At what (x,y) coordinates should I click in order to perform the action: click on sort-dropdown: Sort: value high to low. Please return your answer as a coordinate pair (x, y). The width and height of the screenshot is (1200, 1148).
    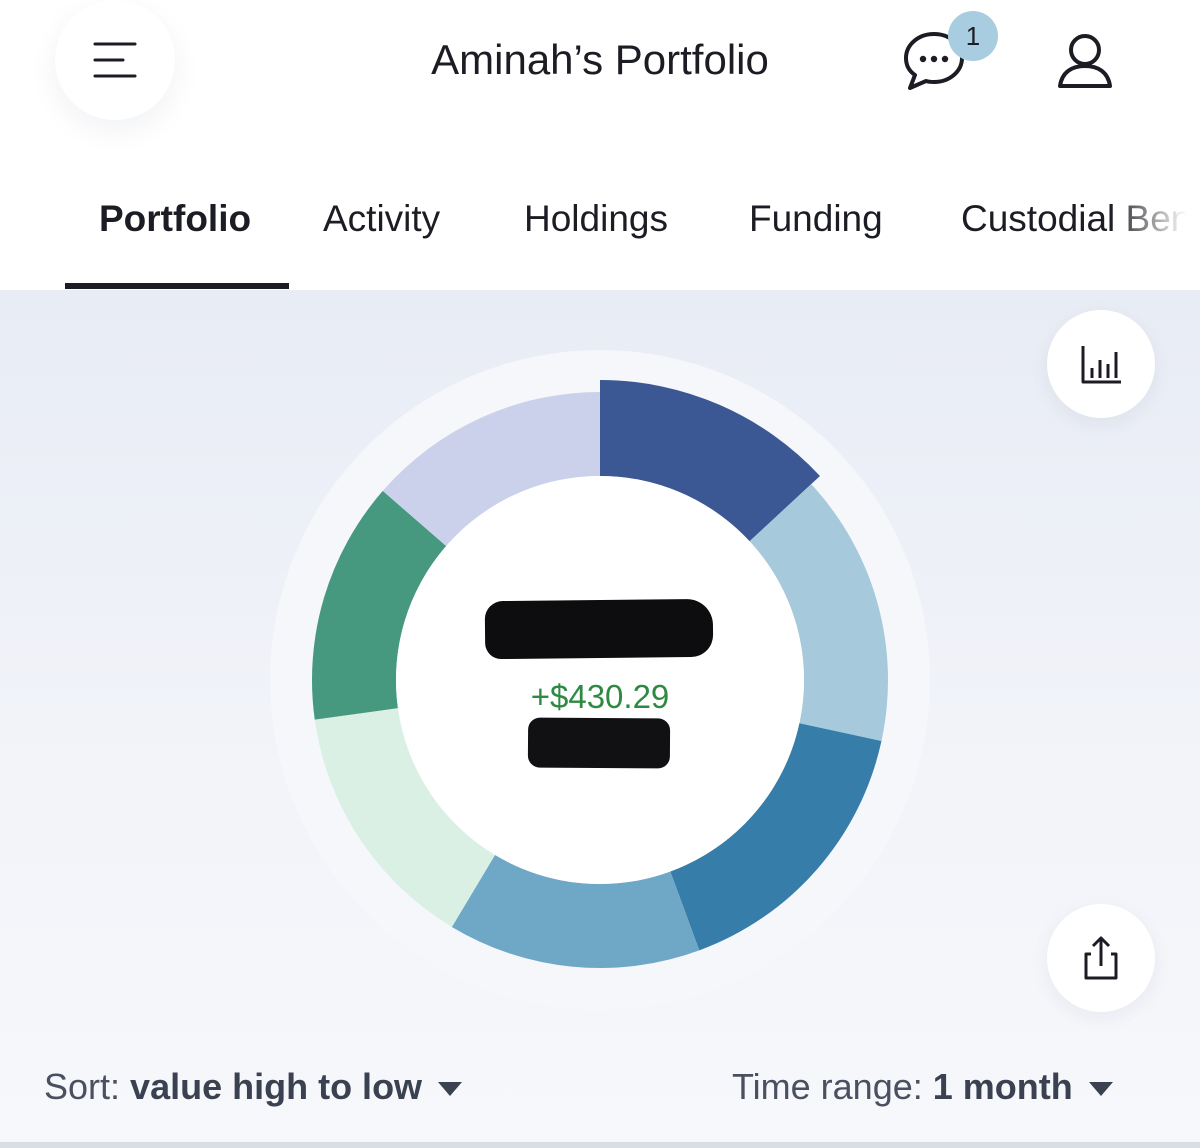
    Looking at the image, I should click on (253, 1087).